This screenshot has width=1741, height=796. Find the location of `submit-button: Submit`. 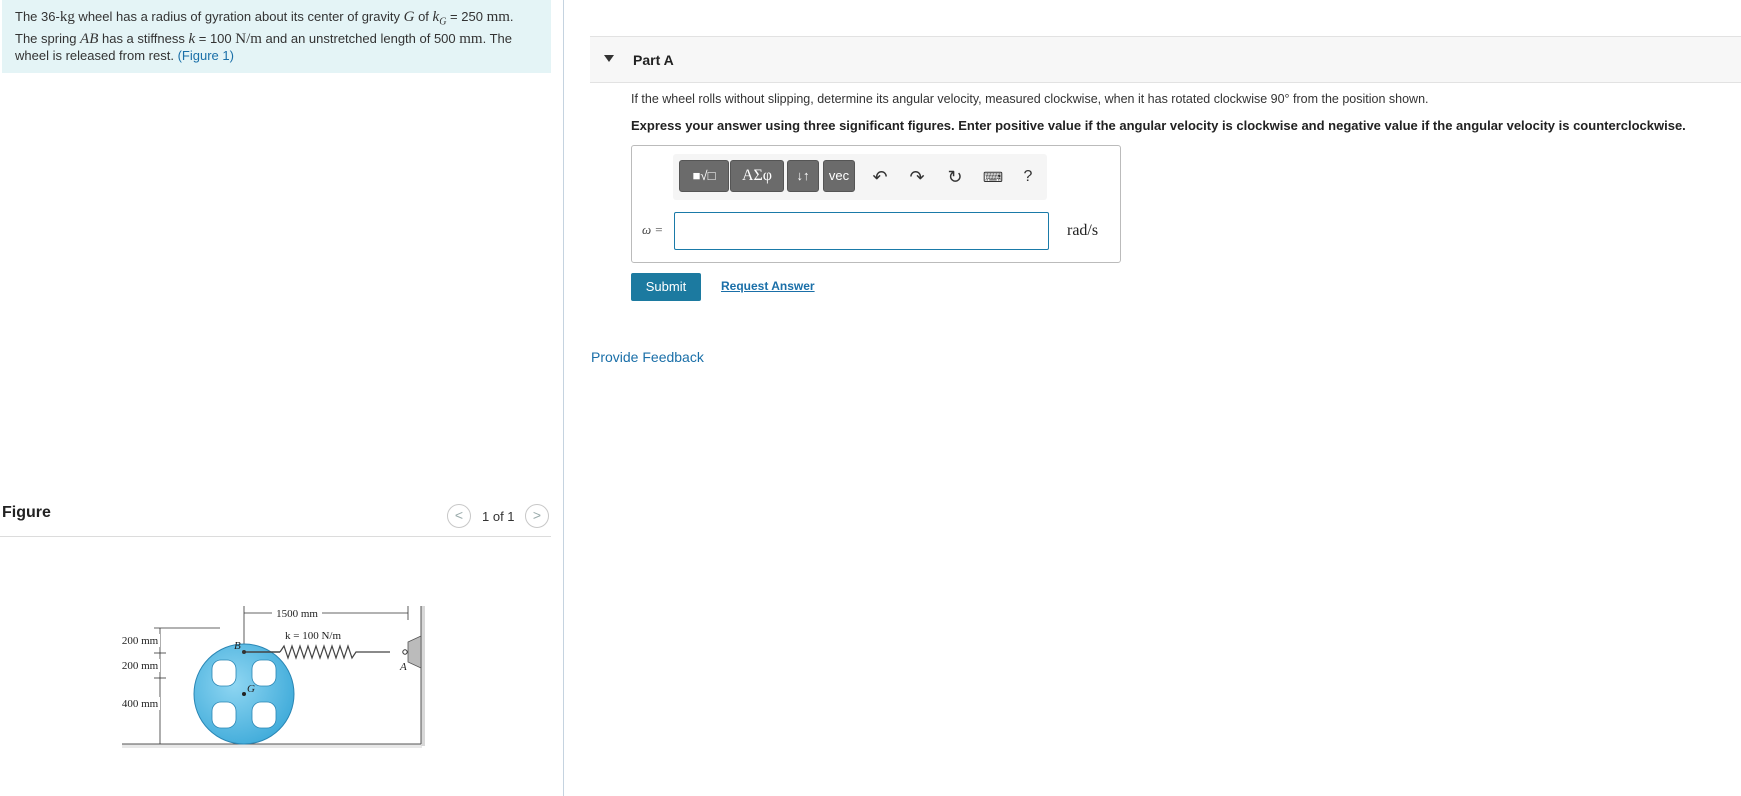

submit-button: Submit is located at coordinates (666, 287).